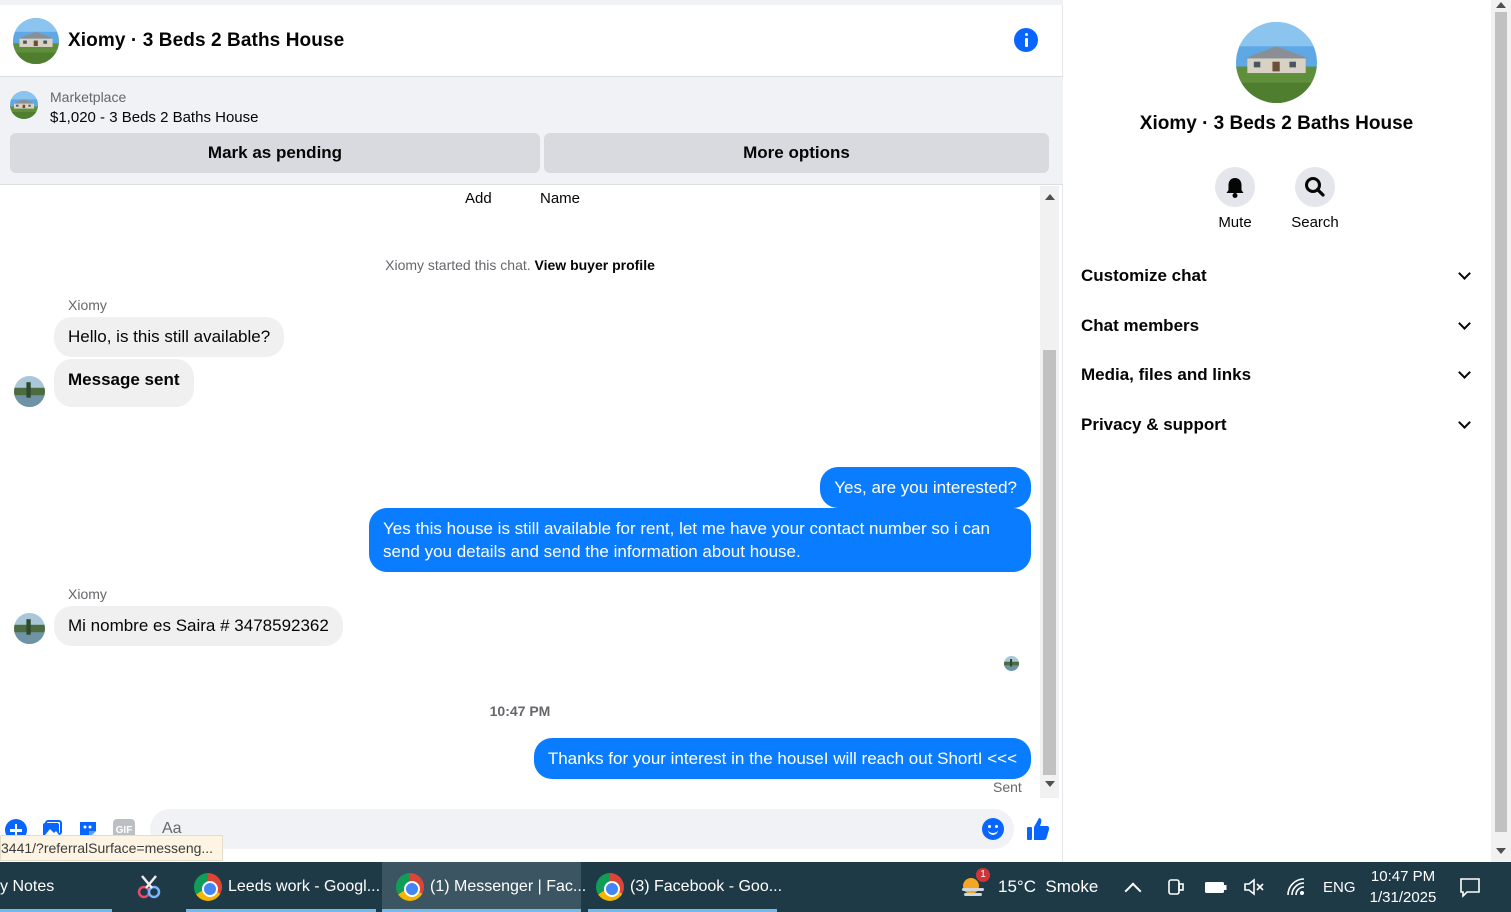 The width and height of the screenshot is (1511, 912). I want to click on tray-battery, so click(1216, 887).